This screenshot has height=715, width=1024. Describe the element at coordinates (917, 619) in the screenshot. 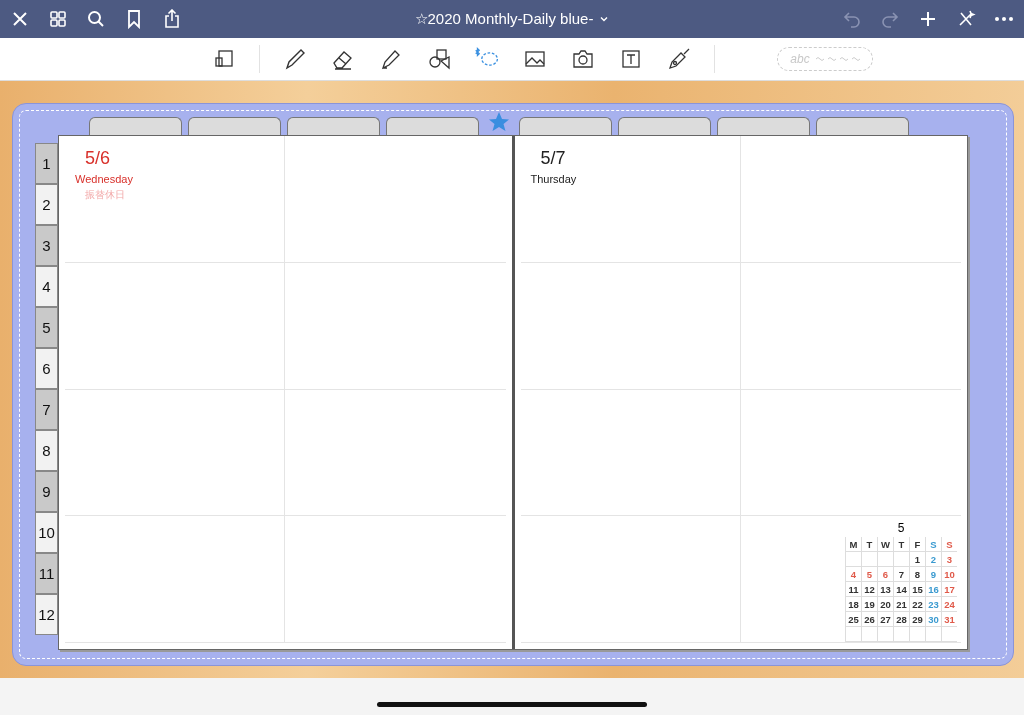

I see `calendar-day: 29` at that location.